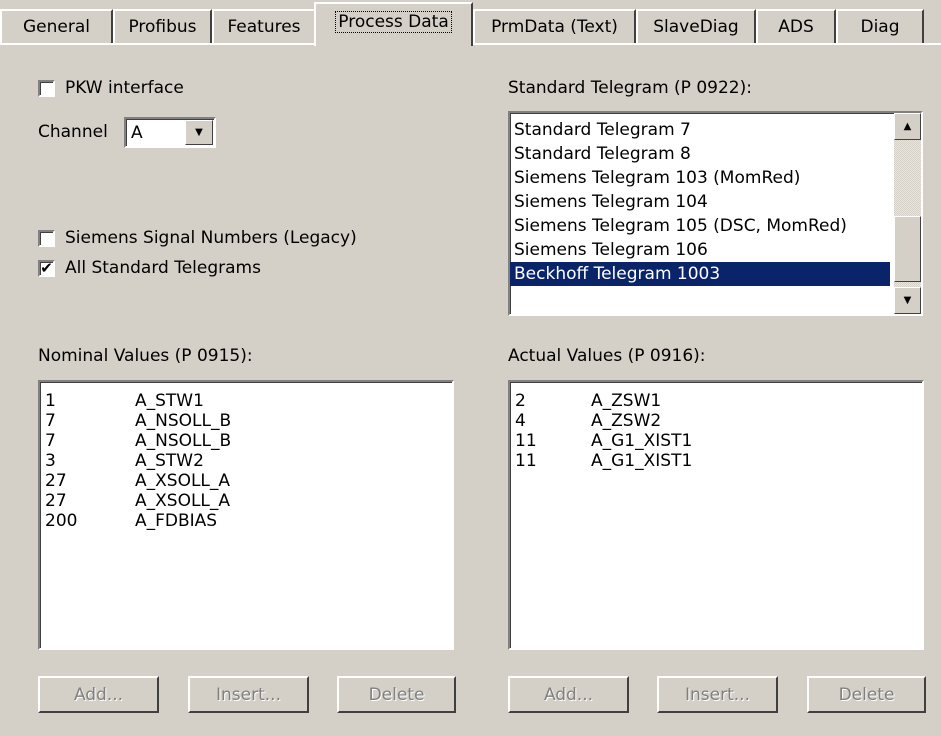  Describe the element at coordinates (520, 421) in the screenshot. I see `signal-number: 4` at that location.